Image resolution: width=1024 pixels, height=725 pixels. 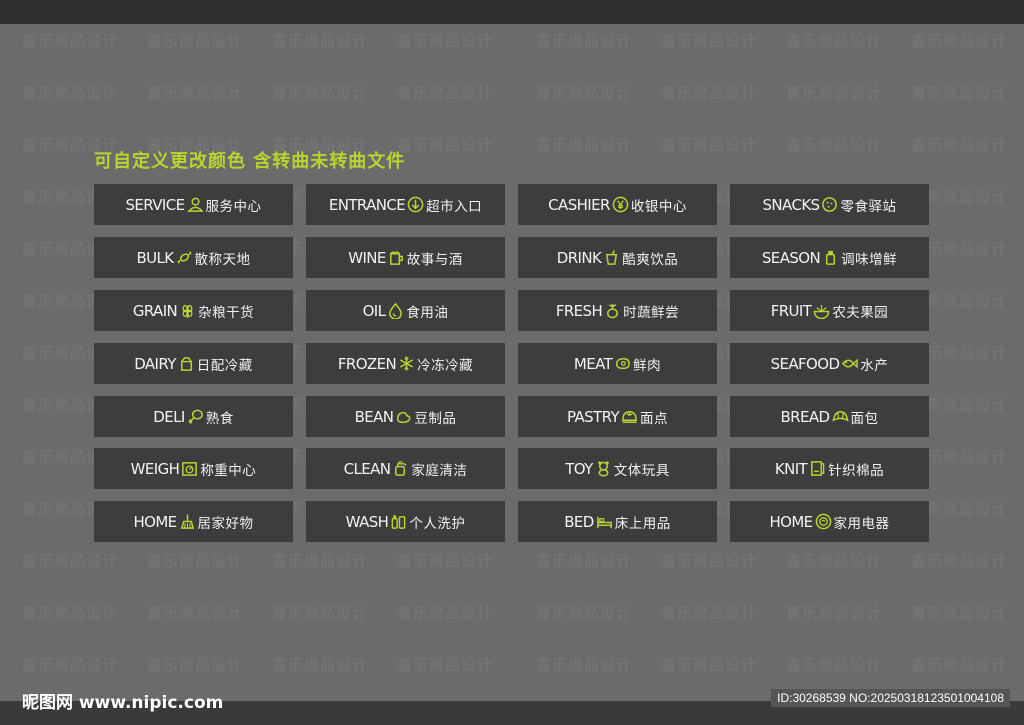 I want to click on sign-oil: OIL 食用油, so click(x=405, y=310).